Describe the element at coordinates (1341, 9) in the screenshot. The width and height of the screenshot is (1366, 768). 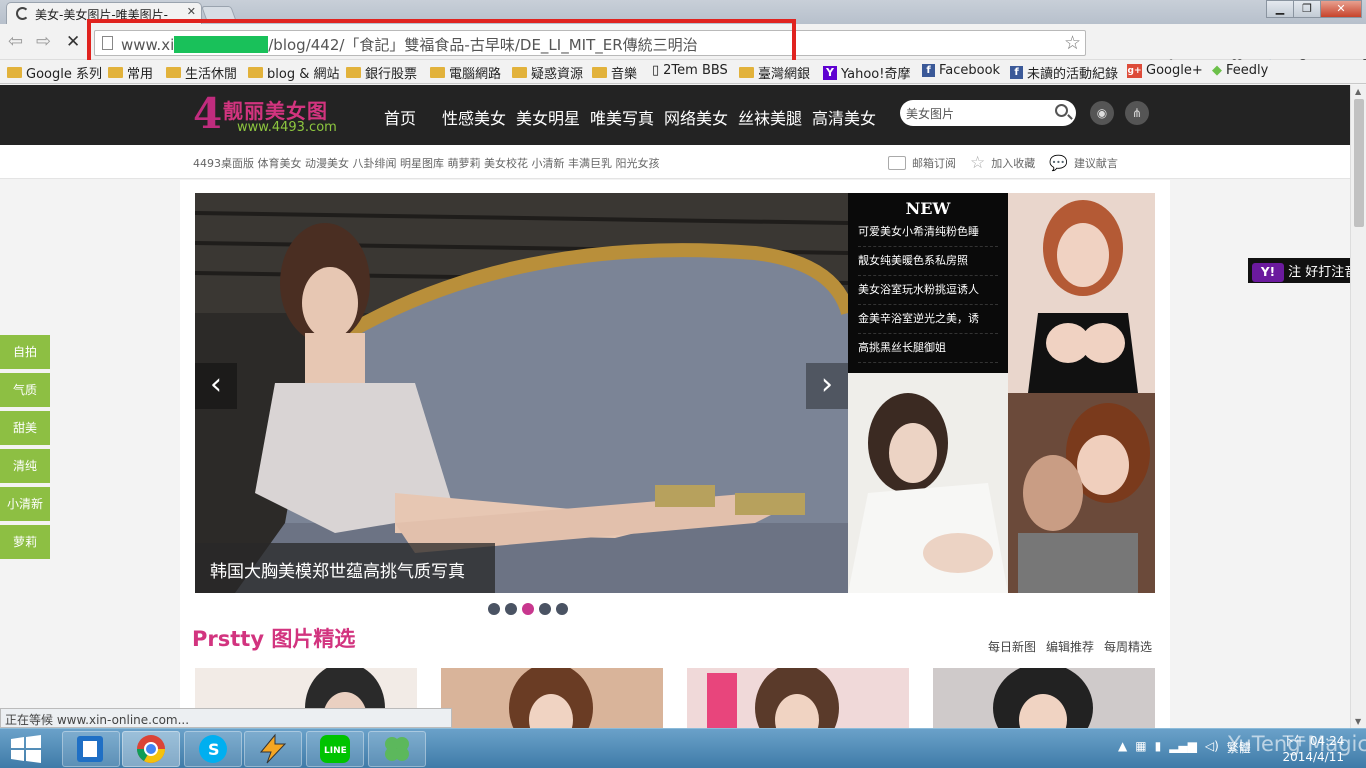
I see `close-window-button: ✕` at that location.